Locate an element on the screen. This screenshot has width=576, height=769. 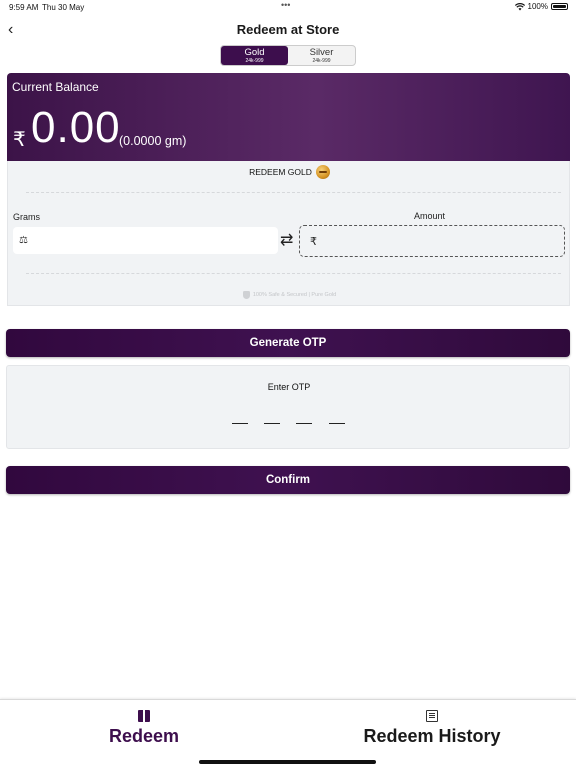
balance-grams: (0.0000 gm) is located at coordinates (153, 141).